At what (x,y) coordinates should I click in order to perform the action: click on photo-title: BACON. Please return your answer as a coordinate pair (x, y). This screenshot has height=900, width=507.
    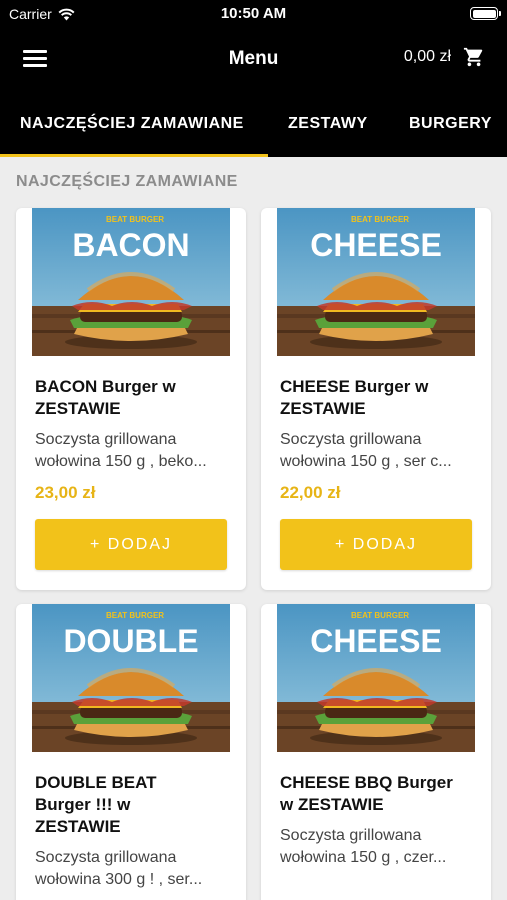
    Looking at the image, I should click on (130, 245).